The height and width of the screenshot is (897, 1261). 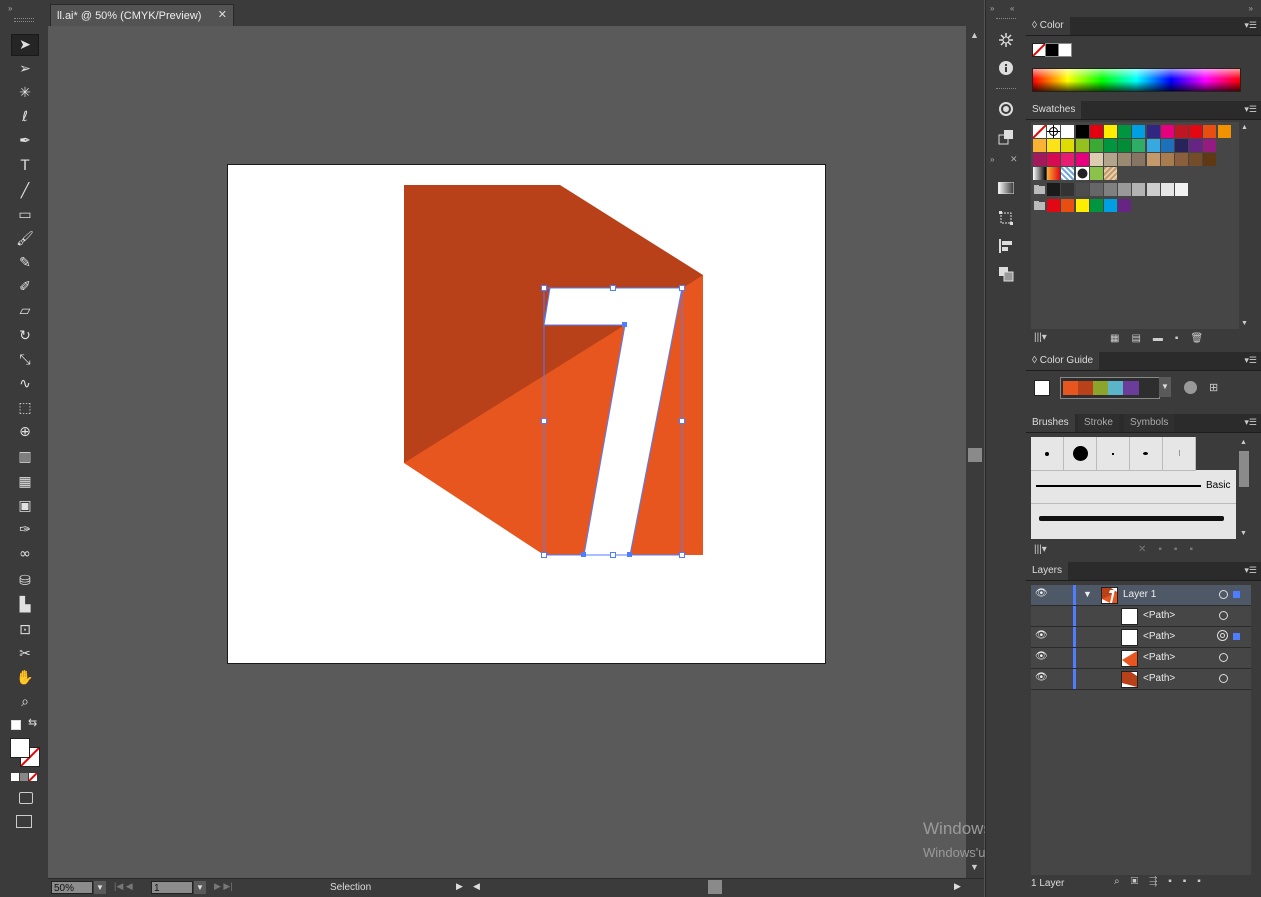 I want to click on layers-menu-icon: ▾☰, so click(x=1250, y=570).